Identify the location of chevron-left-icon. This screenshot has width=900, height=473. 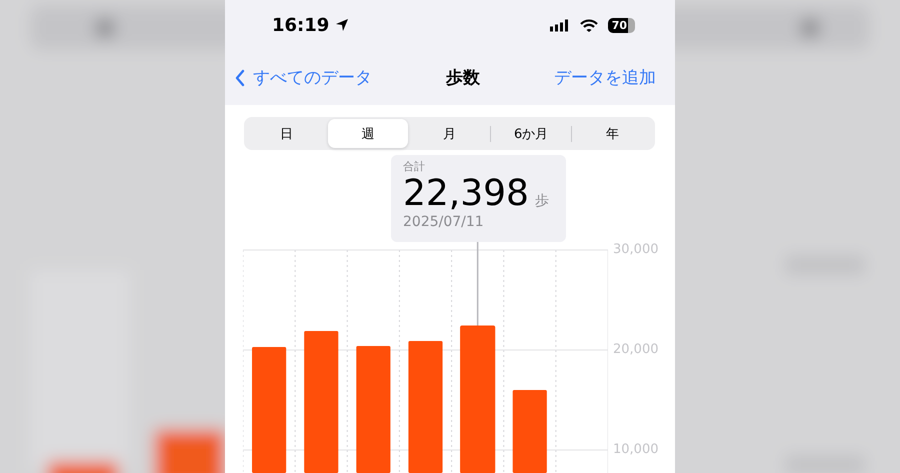
(240, 77).